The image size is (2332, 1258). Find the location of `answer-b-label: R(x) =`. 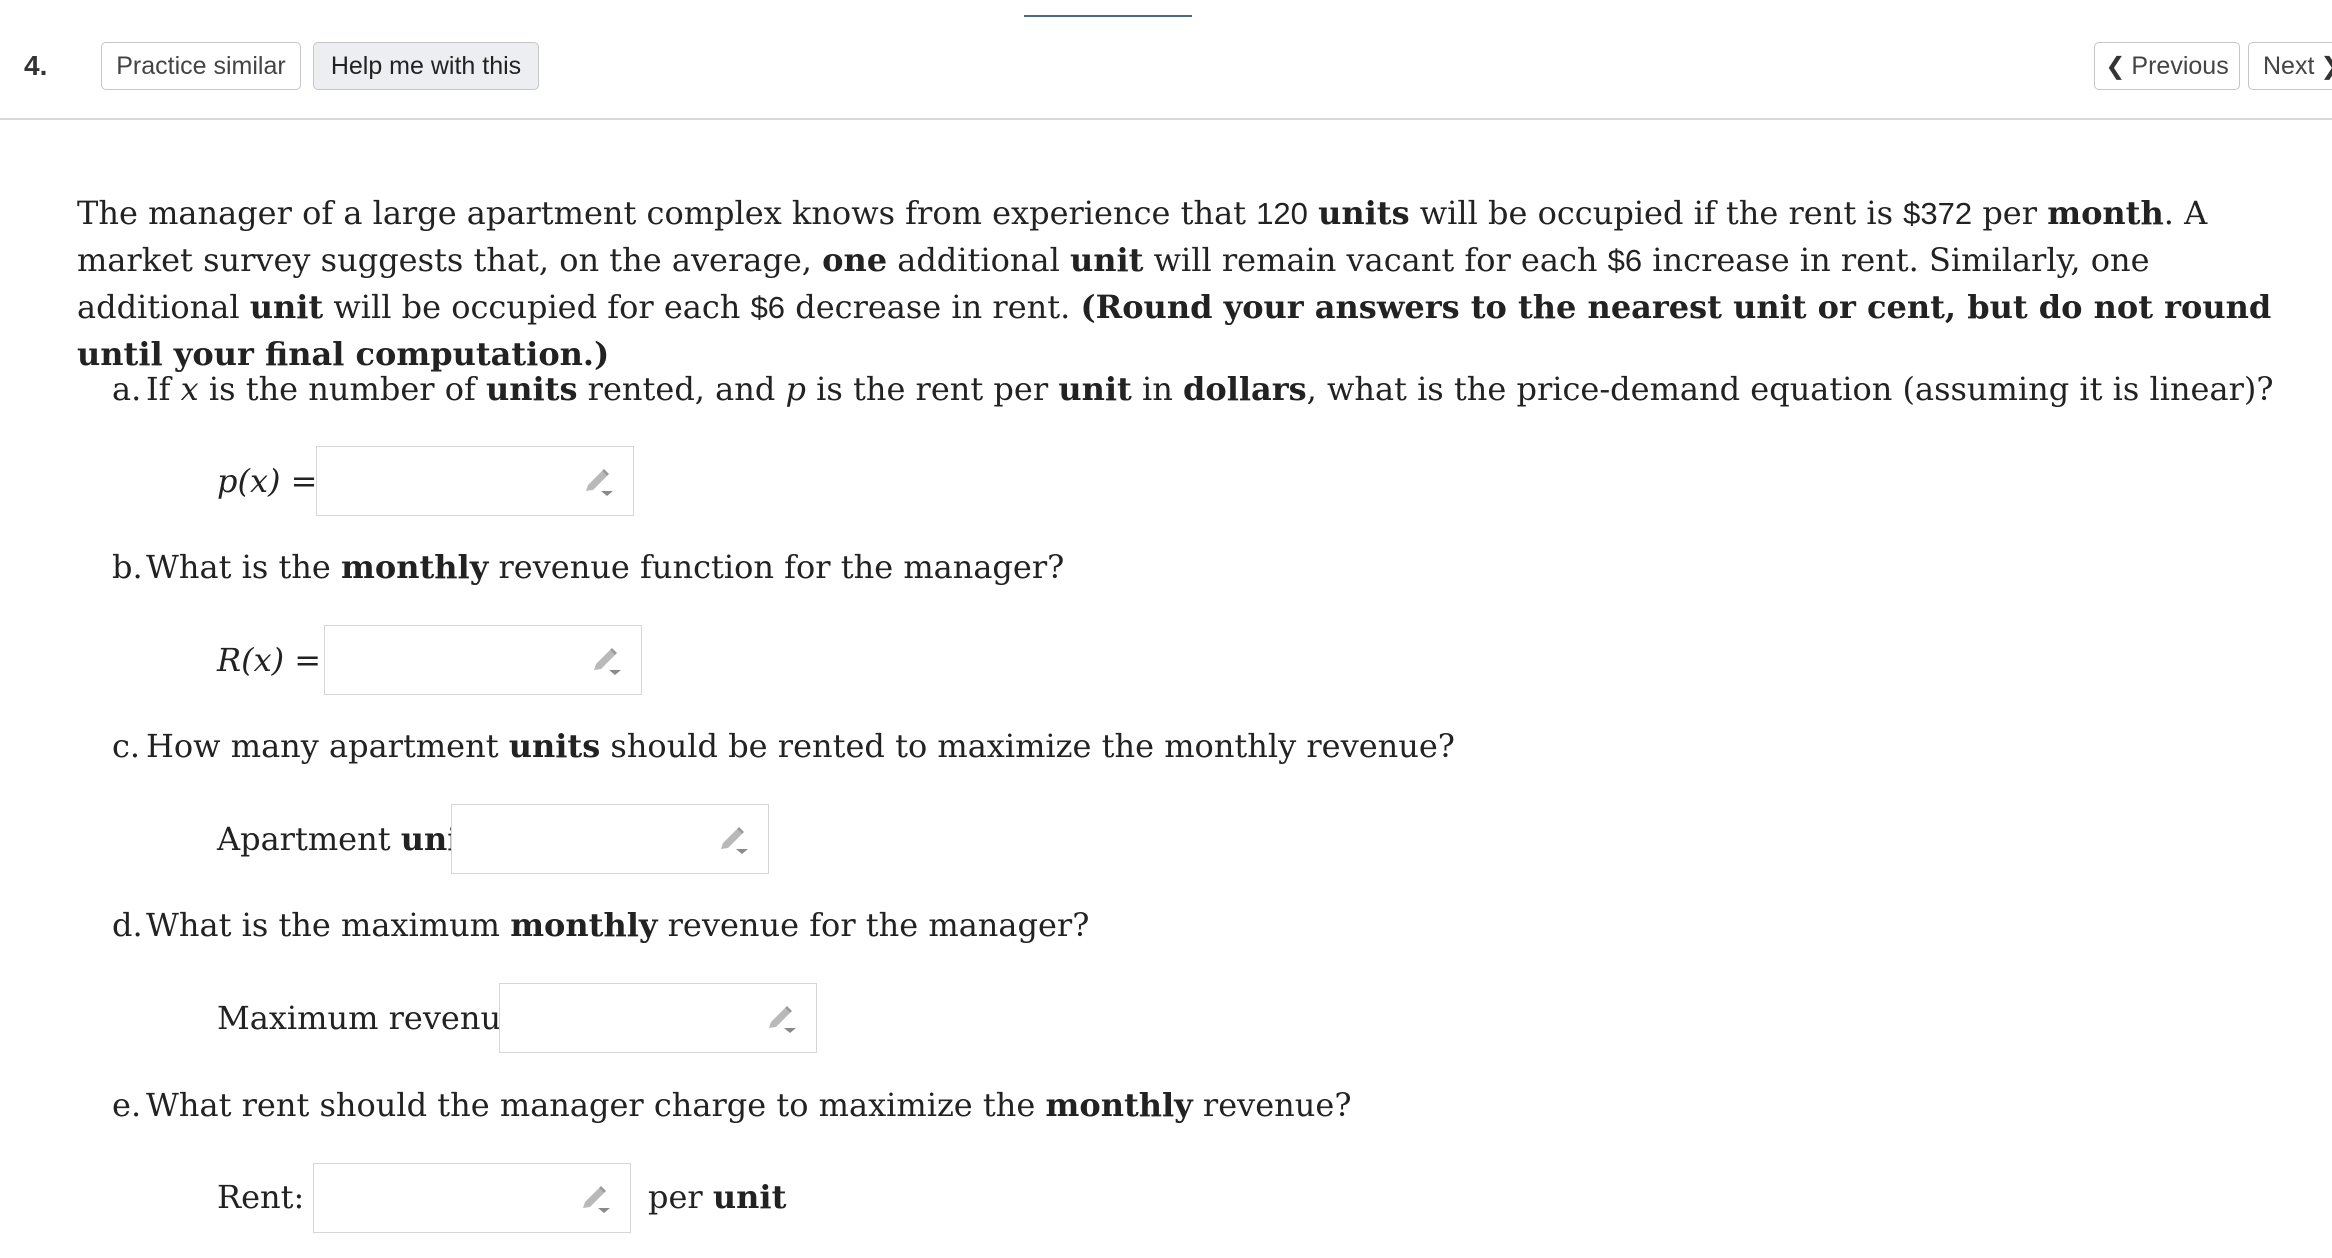

answer-b-label: R(x) = is located at coordinates (269, 660).